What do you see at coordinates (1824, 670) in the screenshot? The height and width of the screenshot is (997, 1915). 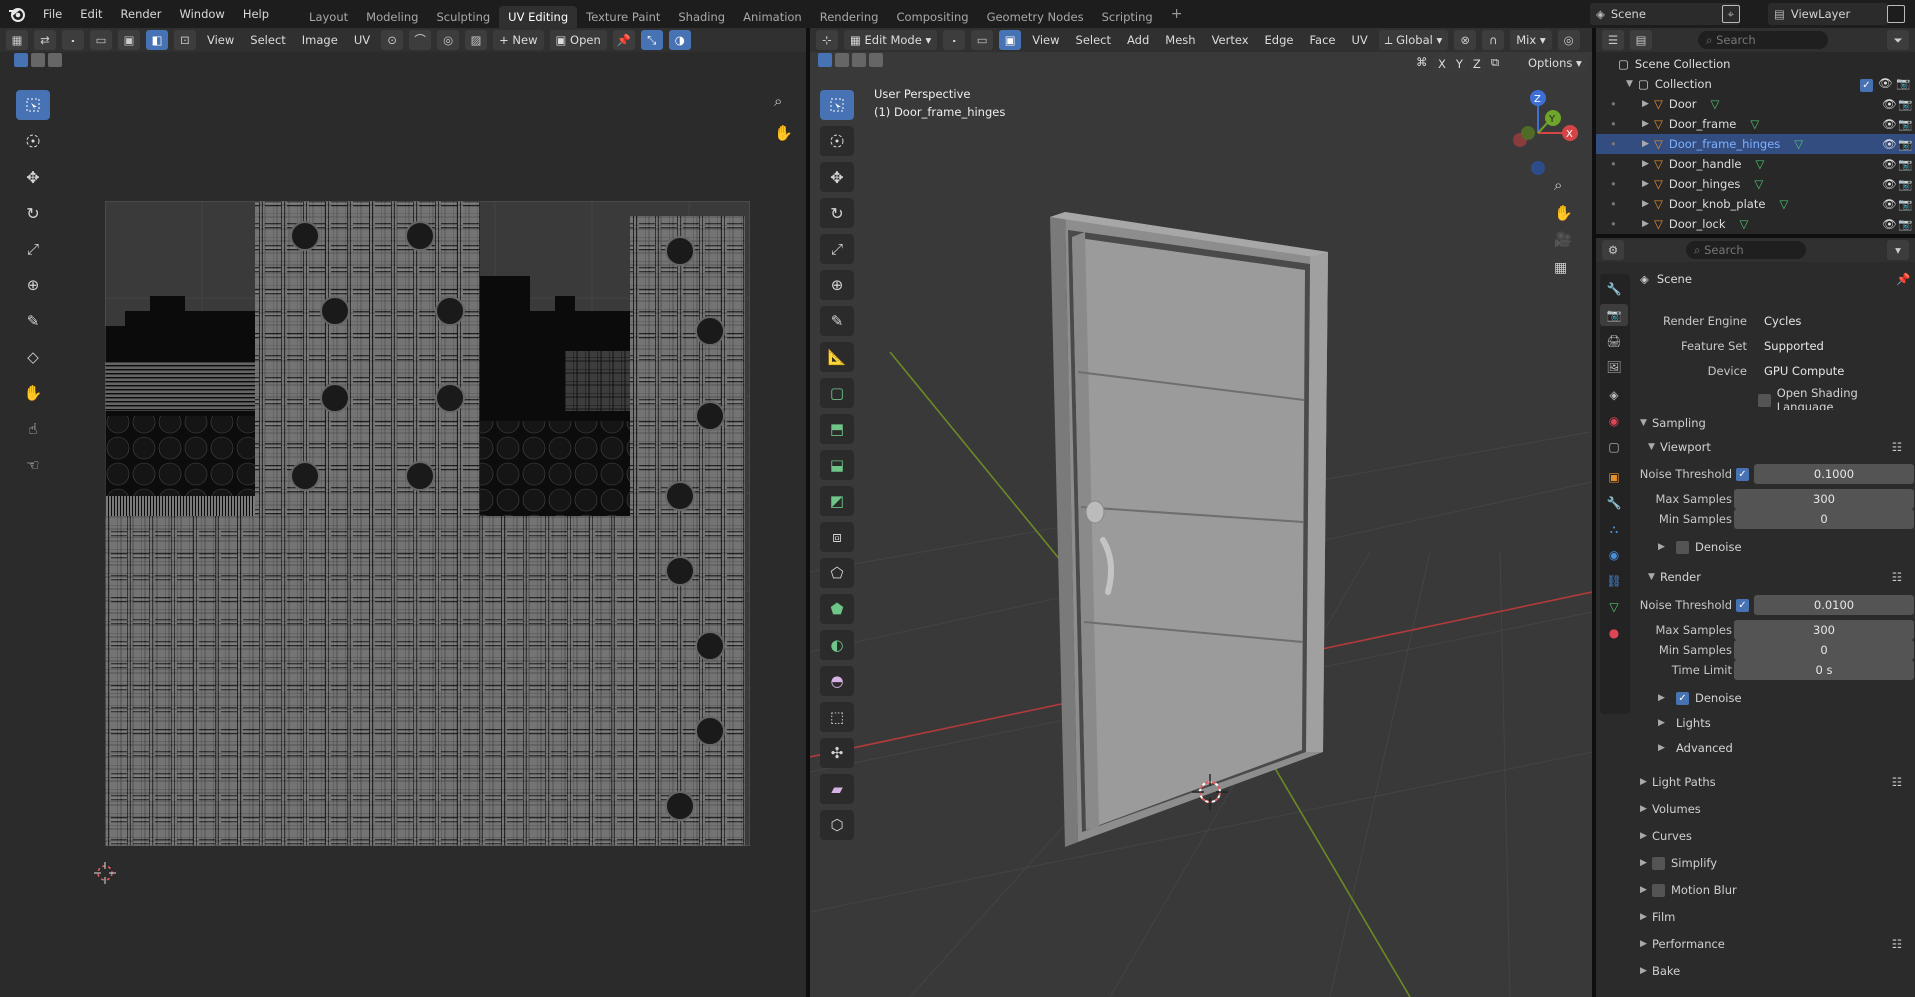 I see `r-time-limit-field: 0 s` at bounding box center [1824, 670].